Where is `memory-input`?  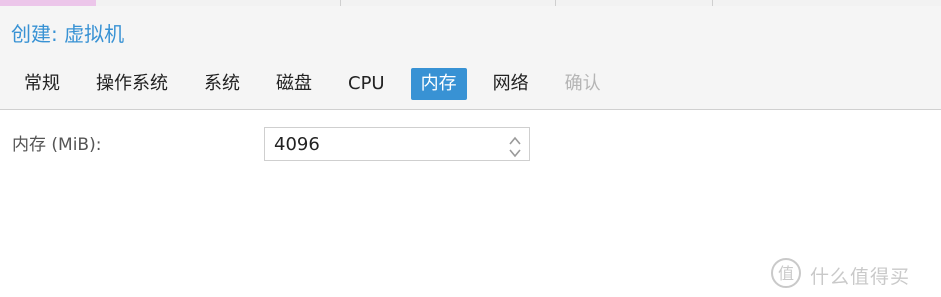 memory-input is located at coordinates (380, 144).